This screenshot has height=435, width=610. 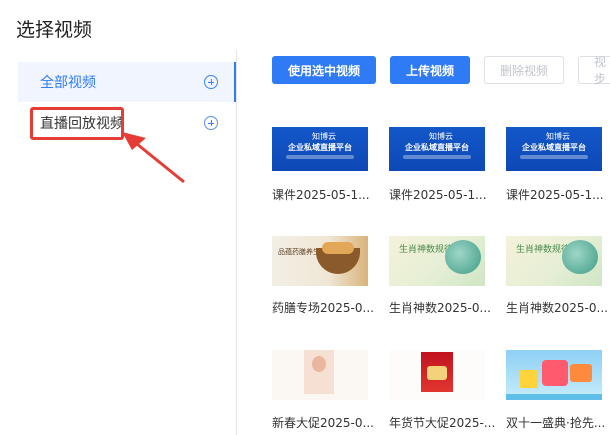 What do you see at coordinates (430, 70) in the screenshot?
I see `upload-button: 上传视频` at bounding box center [430, 70].